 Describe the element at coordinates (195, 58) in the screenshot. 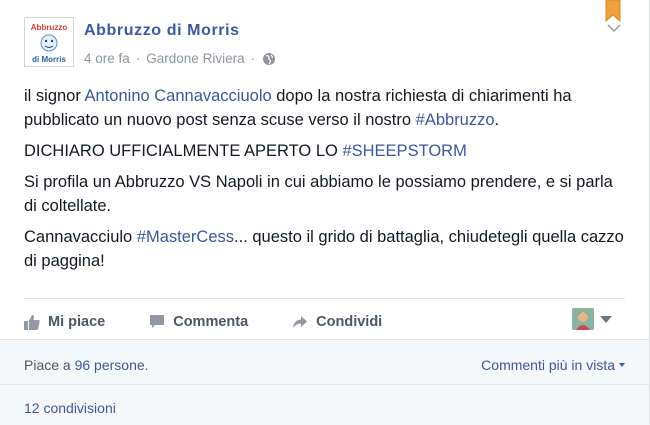

I see `post-location: Gardone Riviera` at that location.